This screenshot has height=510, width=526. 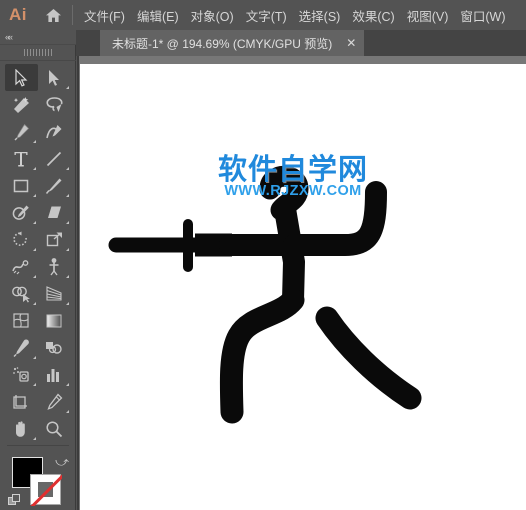 What do you see at coordinates (21, 77) in the screenshot?
I see `selection-tool` at bounding box center [21, 77].